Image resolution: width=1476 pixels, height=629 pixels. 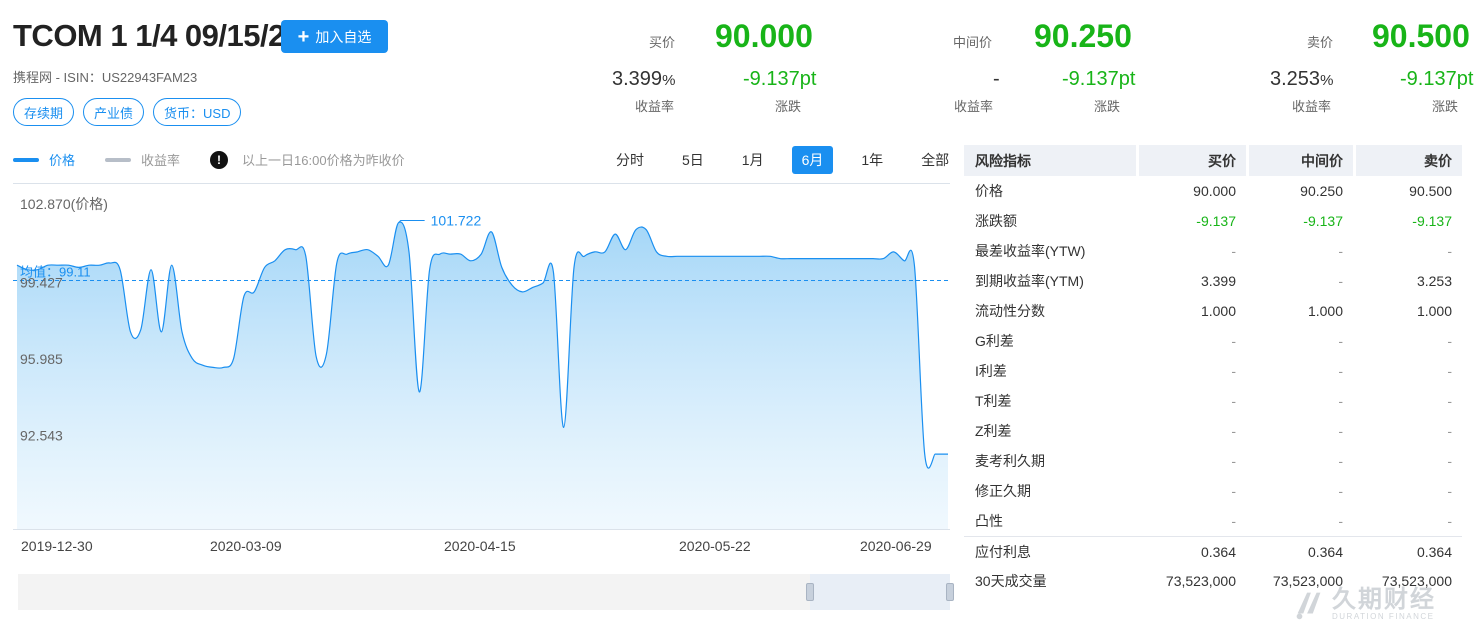 What do you see at coordinates (41, 283) in the screenshot?
I see `y-tick-label: 99.427` at bounding box center [41, 283].